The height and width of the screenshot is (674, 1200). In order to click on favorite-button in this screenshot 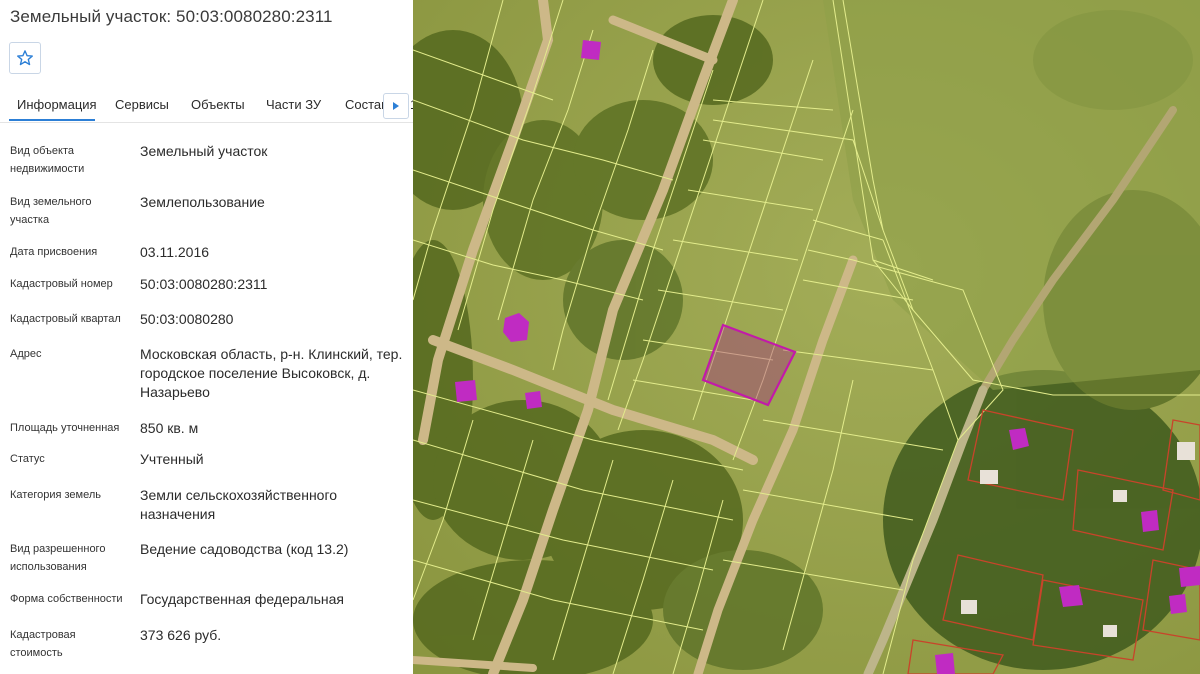, I will do `click(25, 58)`.